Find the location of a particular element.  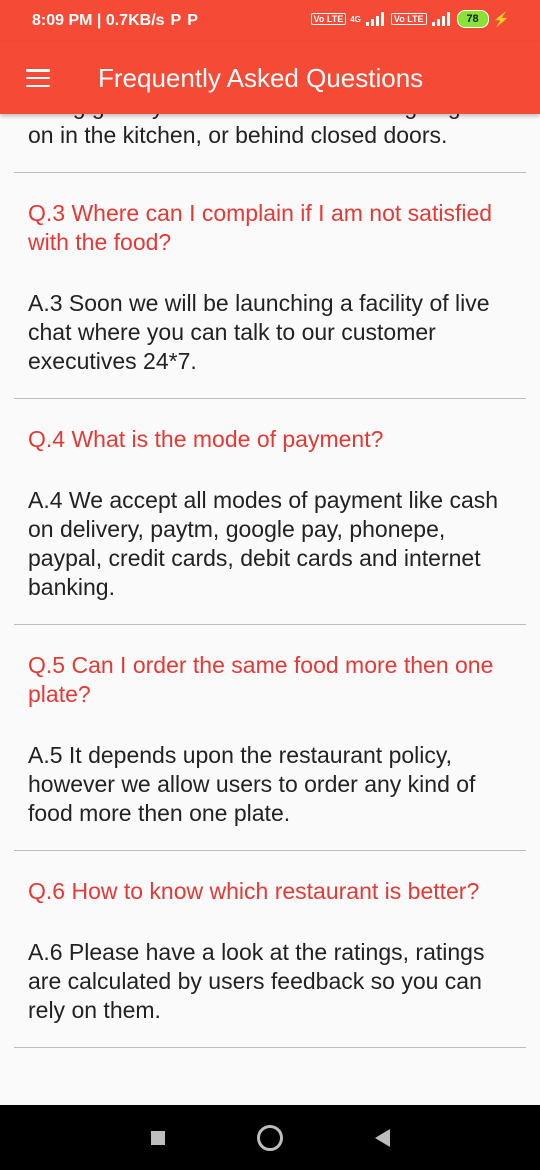

notification-icon-2: P is located at coordinates (192, 20).